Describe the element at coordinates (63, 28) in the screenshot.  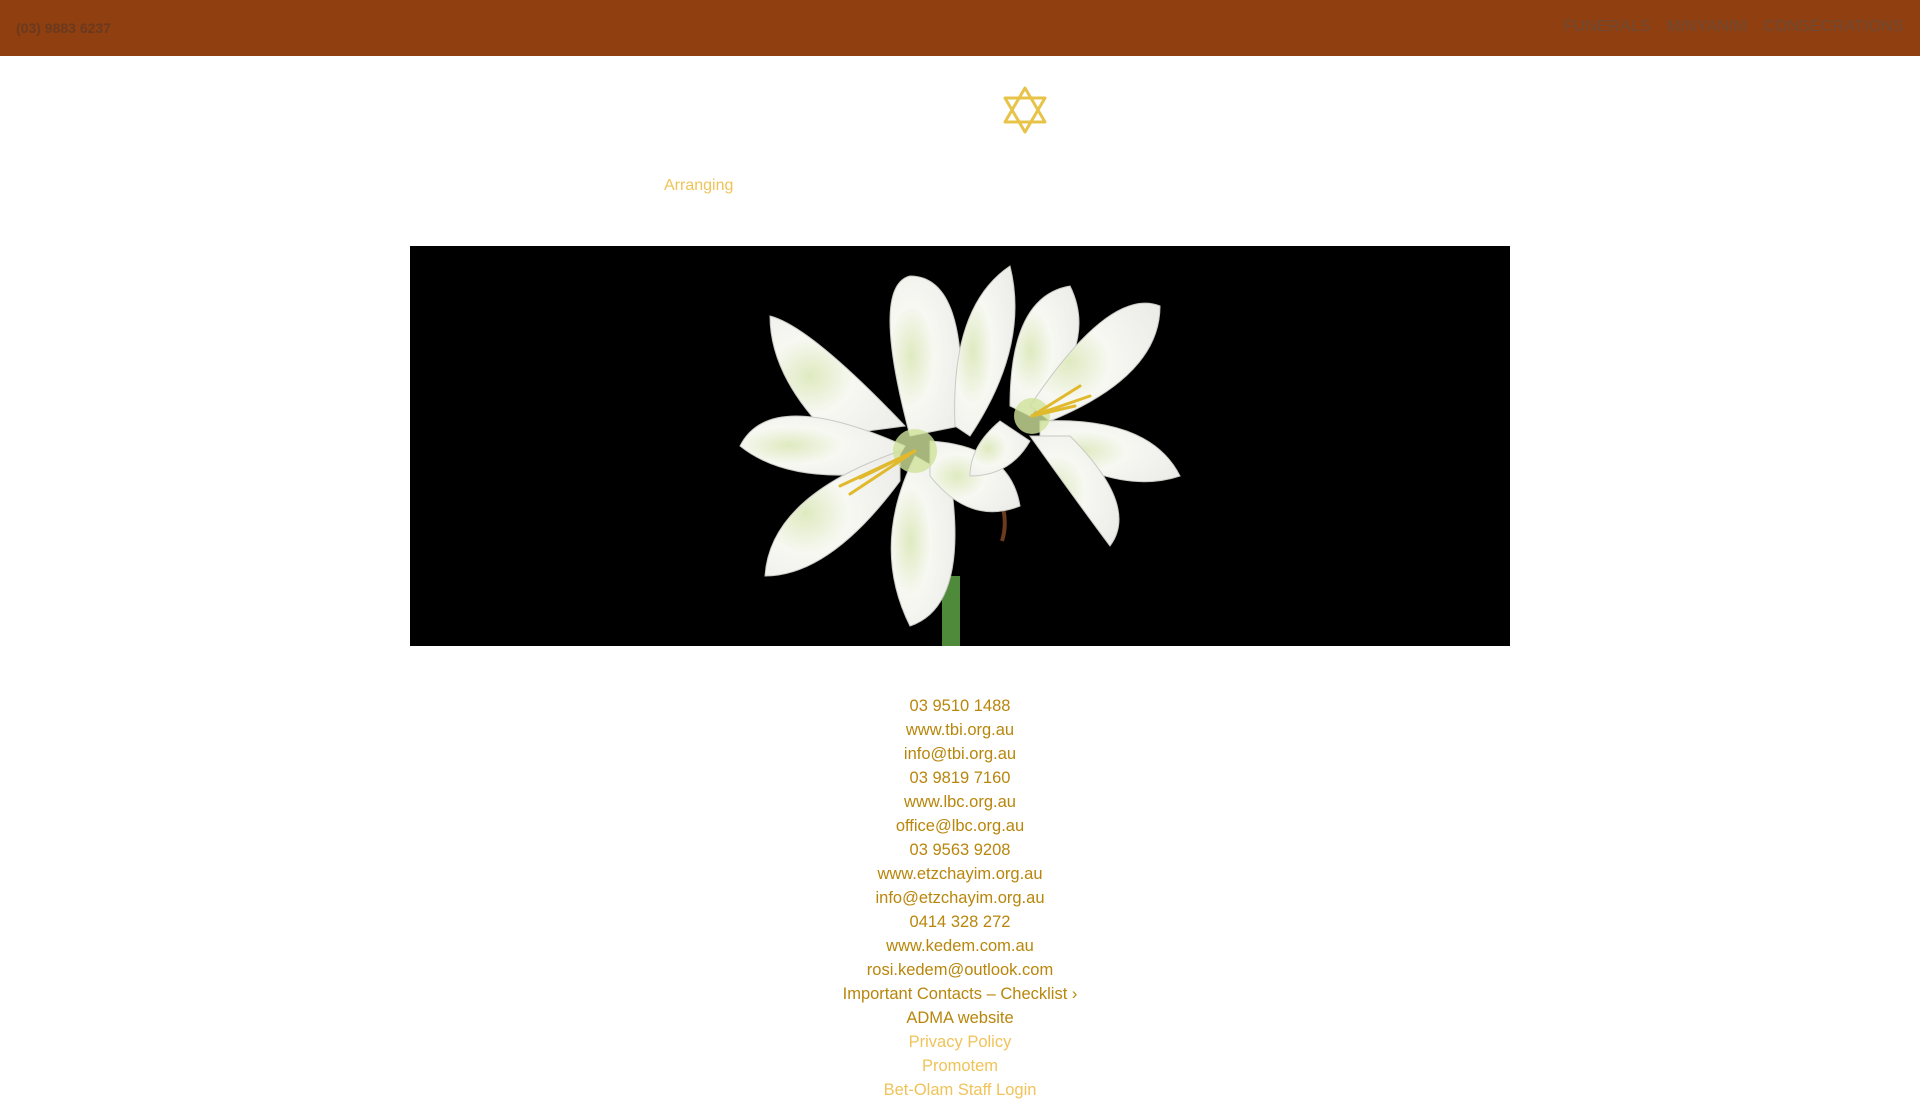
I see `header-phone-link: (03) 9883 6237` at that location.